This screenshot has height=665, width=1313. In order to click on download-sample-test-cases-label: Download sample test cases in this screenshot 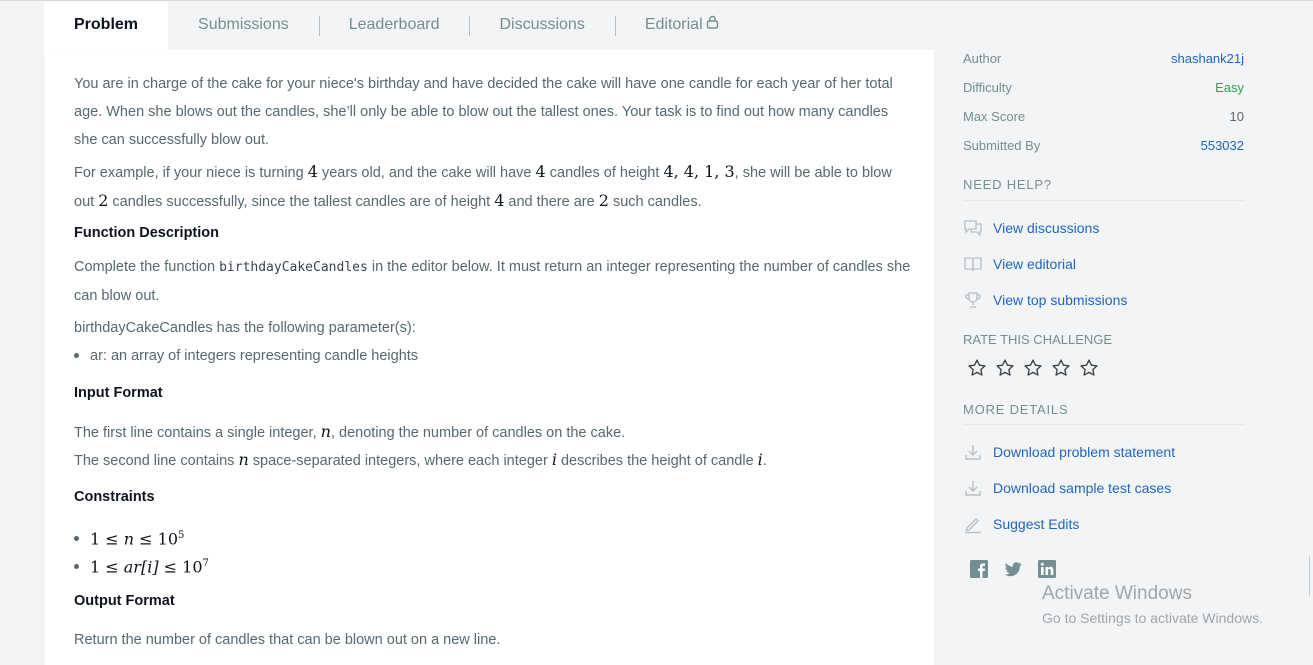, I will do `click(1082, 488)`.